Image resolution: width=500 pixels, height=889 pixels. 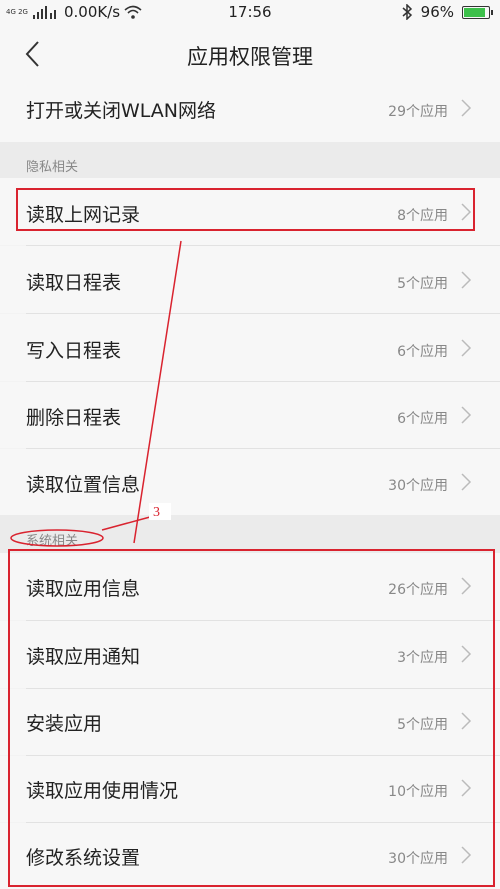 I want to click on row-count: 26个应用, so click(x=418, y=590).